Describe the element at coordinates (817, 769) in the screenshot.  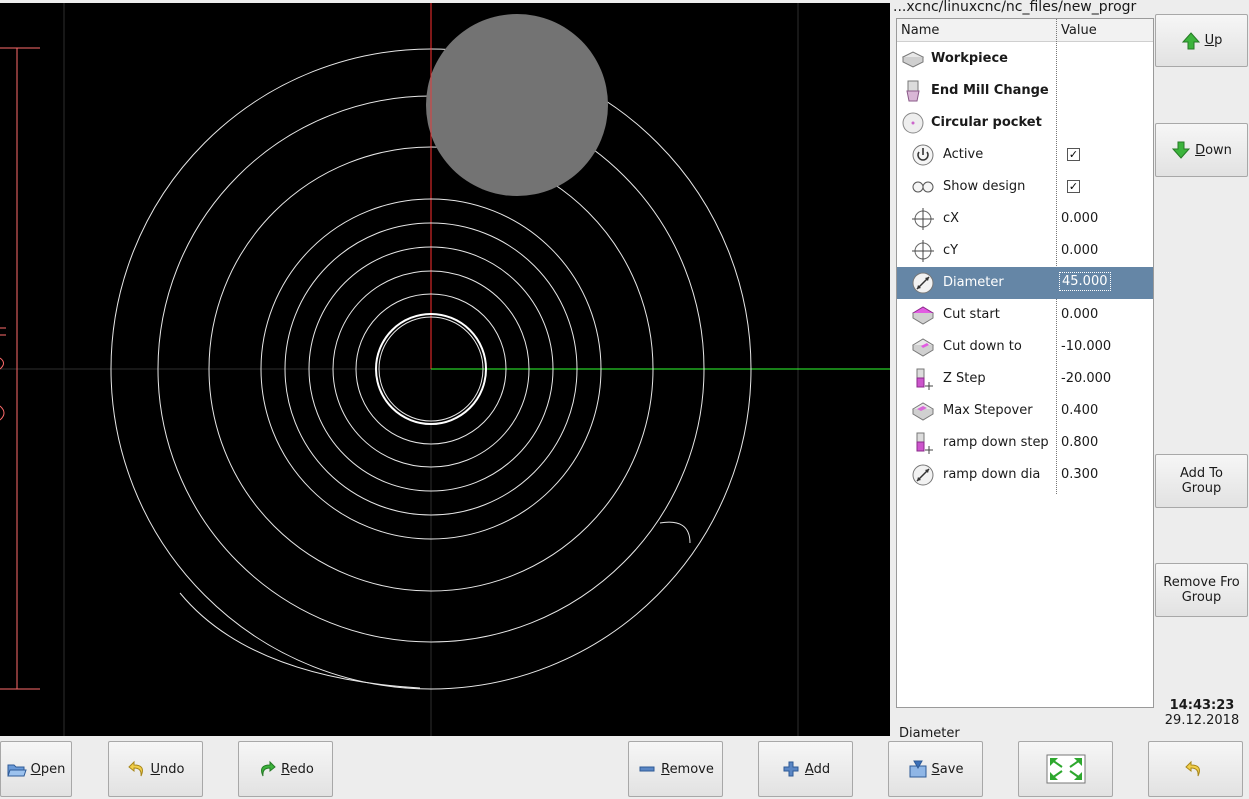
I see `add-button-label: Add` at that location.